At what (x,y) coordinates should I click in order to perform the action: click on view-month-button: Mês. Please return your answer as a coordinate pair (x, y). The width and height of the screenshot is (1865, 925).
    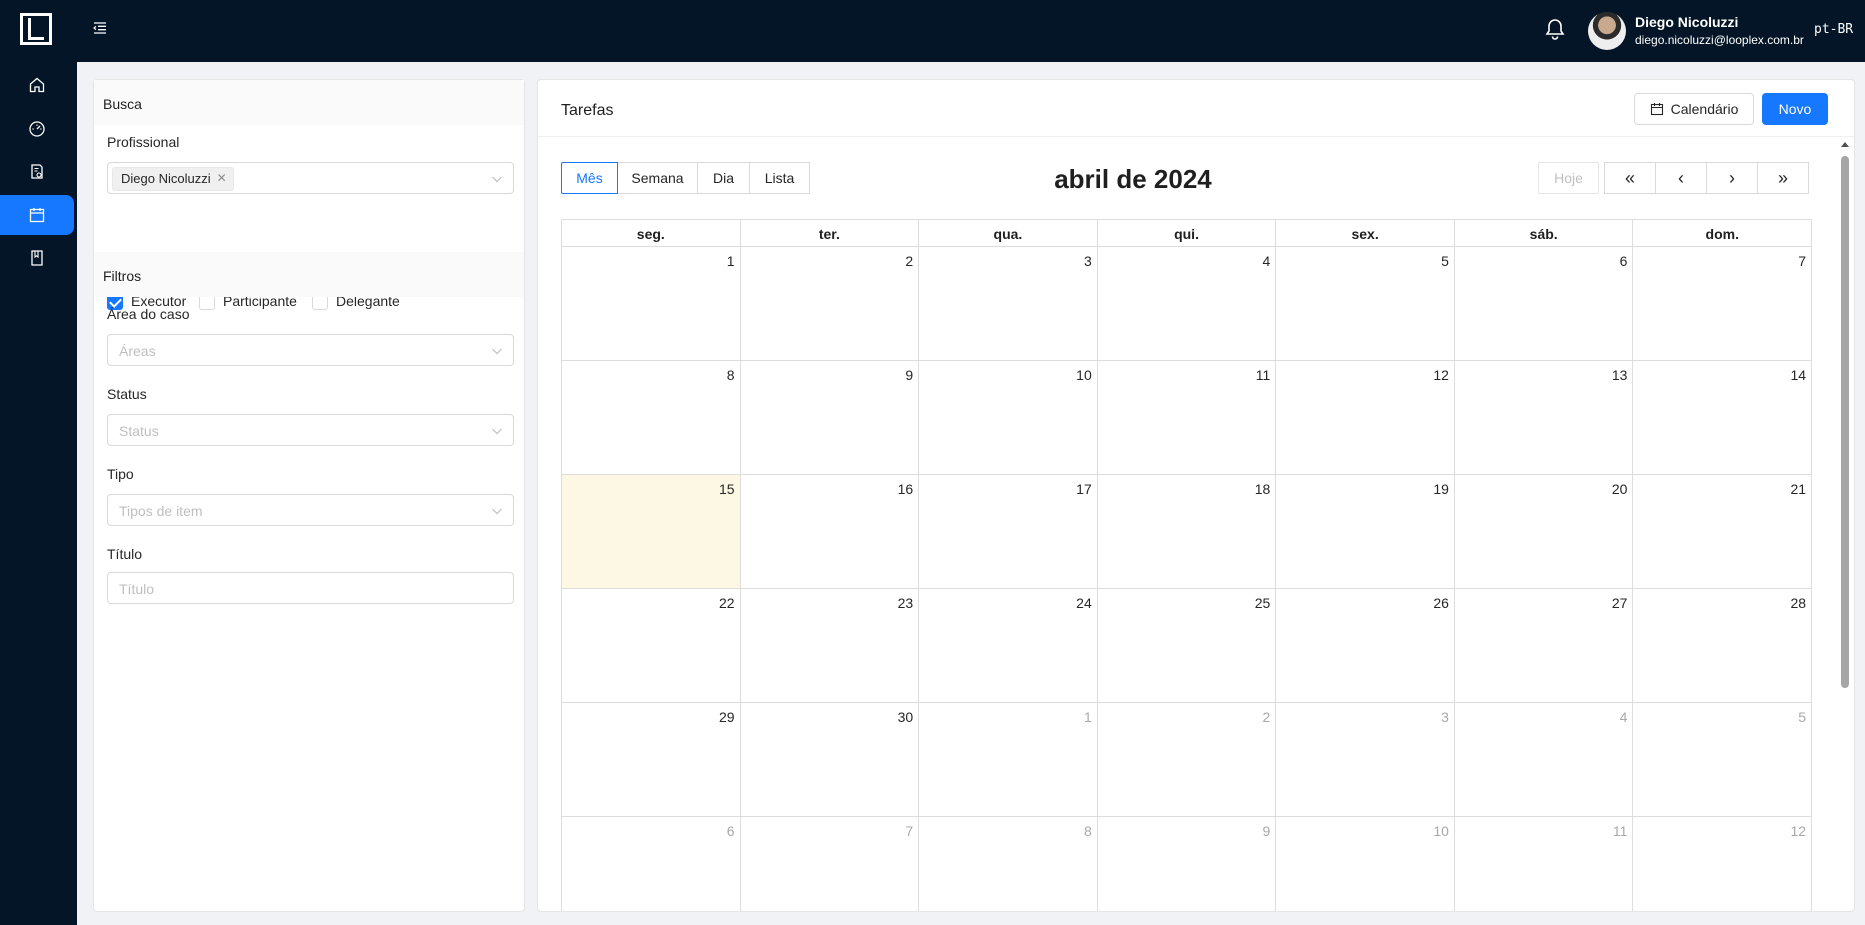
    Looking at the image, I should click on (589, 178).